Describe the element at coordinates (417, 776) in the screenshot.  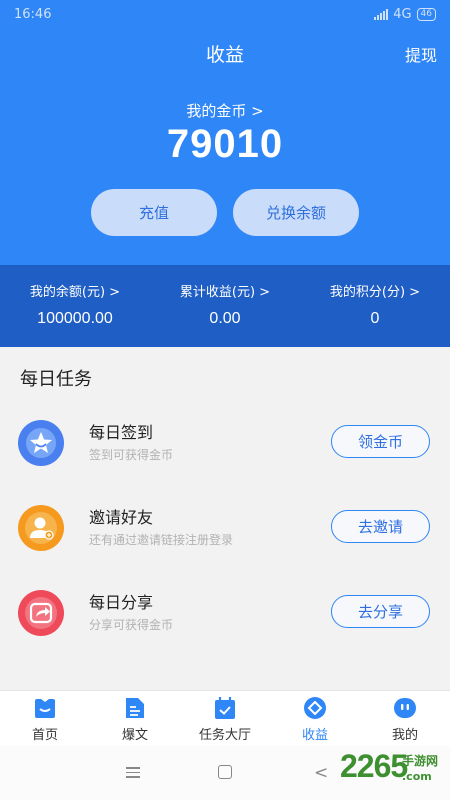
I see `watermark-domain: .com` at that location.